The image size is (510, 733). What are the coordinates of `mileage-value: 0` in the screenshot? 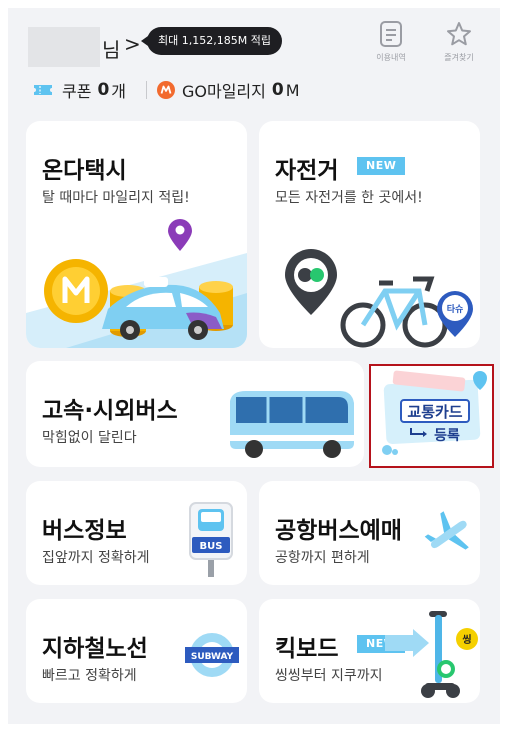 It's located at (277, 90).